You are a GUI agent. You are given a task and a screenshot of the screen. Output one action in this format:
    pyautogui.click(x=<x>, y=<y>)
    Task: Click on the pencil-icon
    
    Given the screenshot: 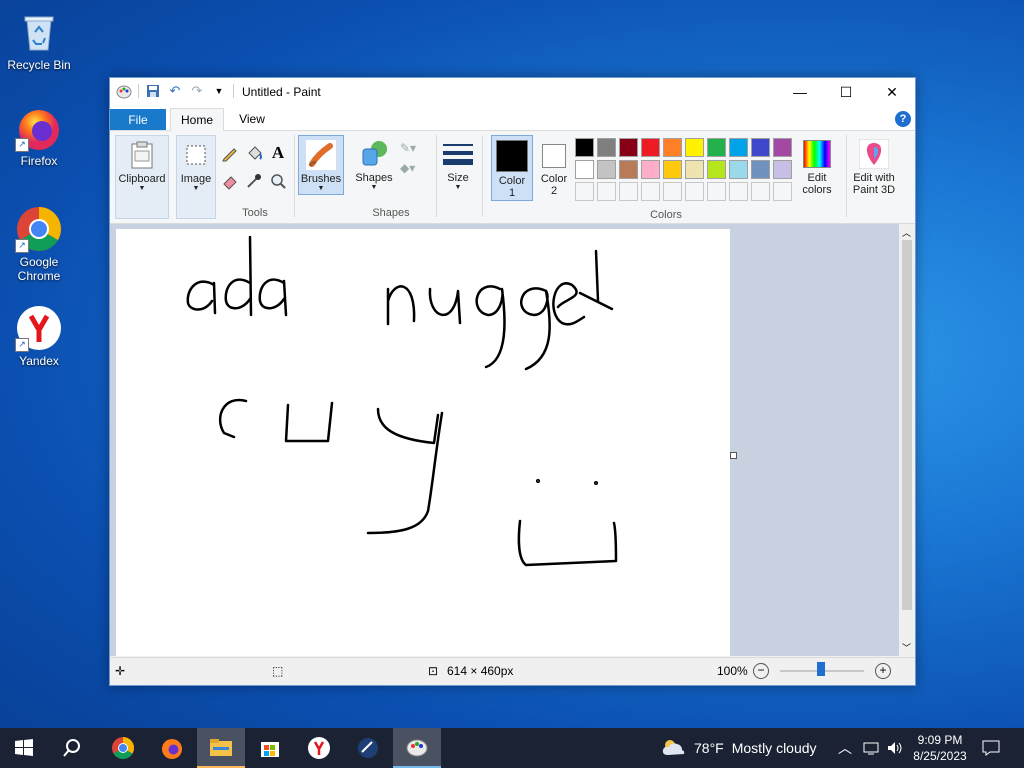 What is the action you would take?
    pyautogui.click(x=230, y=153)
    